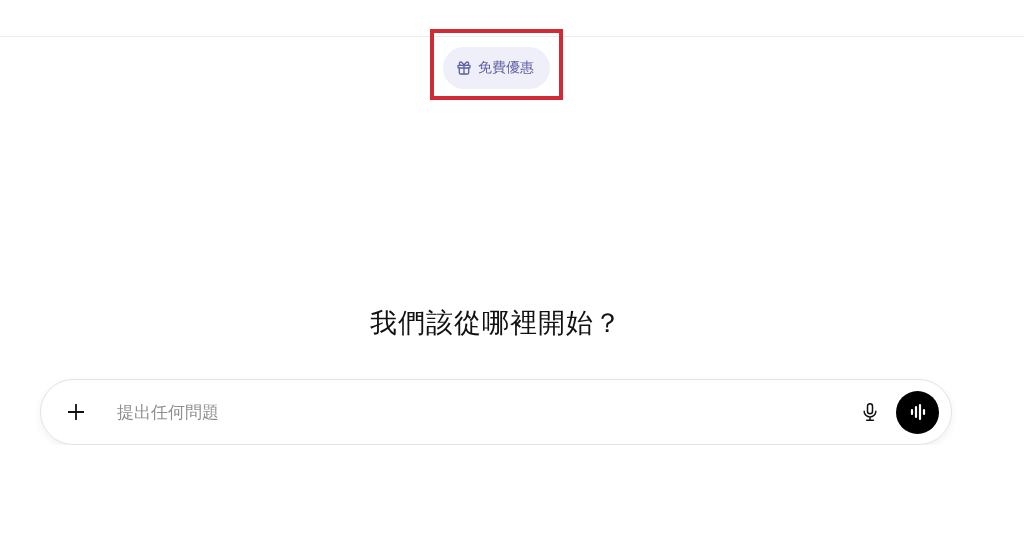 Image resolution: width=1024 pixels, height=539 pixels. Describe the element at coordinates (496, 68) in the screenshot. I see `offer-button: 免費優惠` at that location.